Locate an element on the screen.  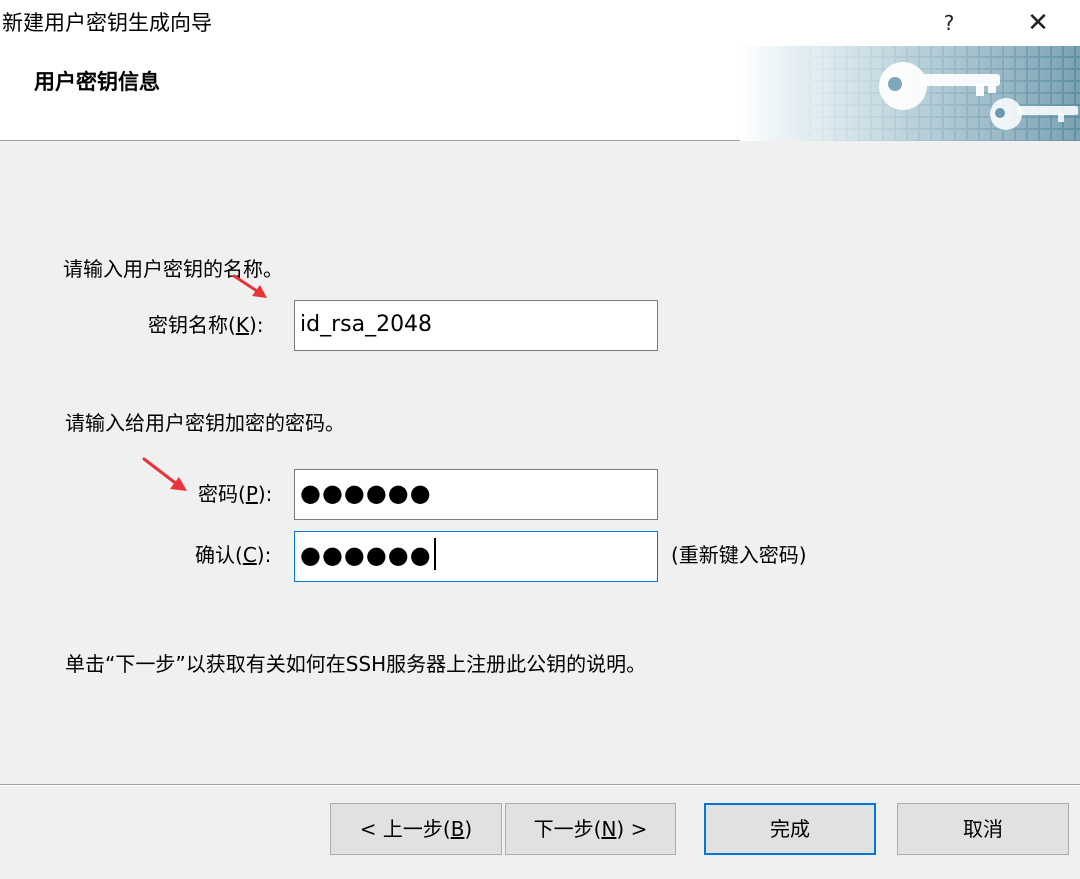
key-name-input: id_rsa_2048 is located at coordinates (476, 325).